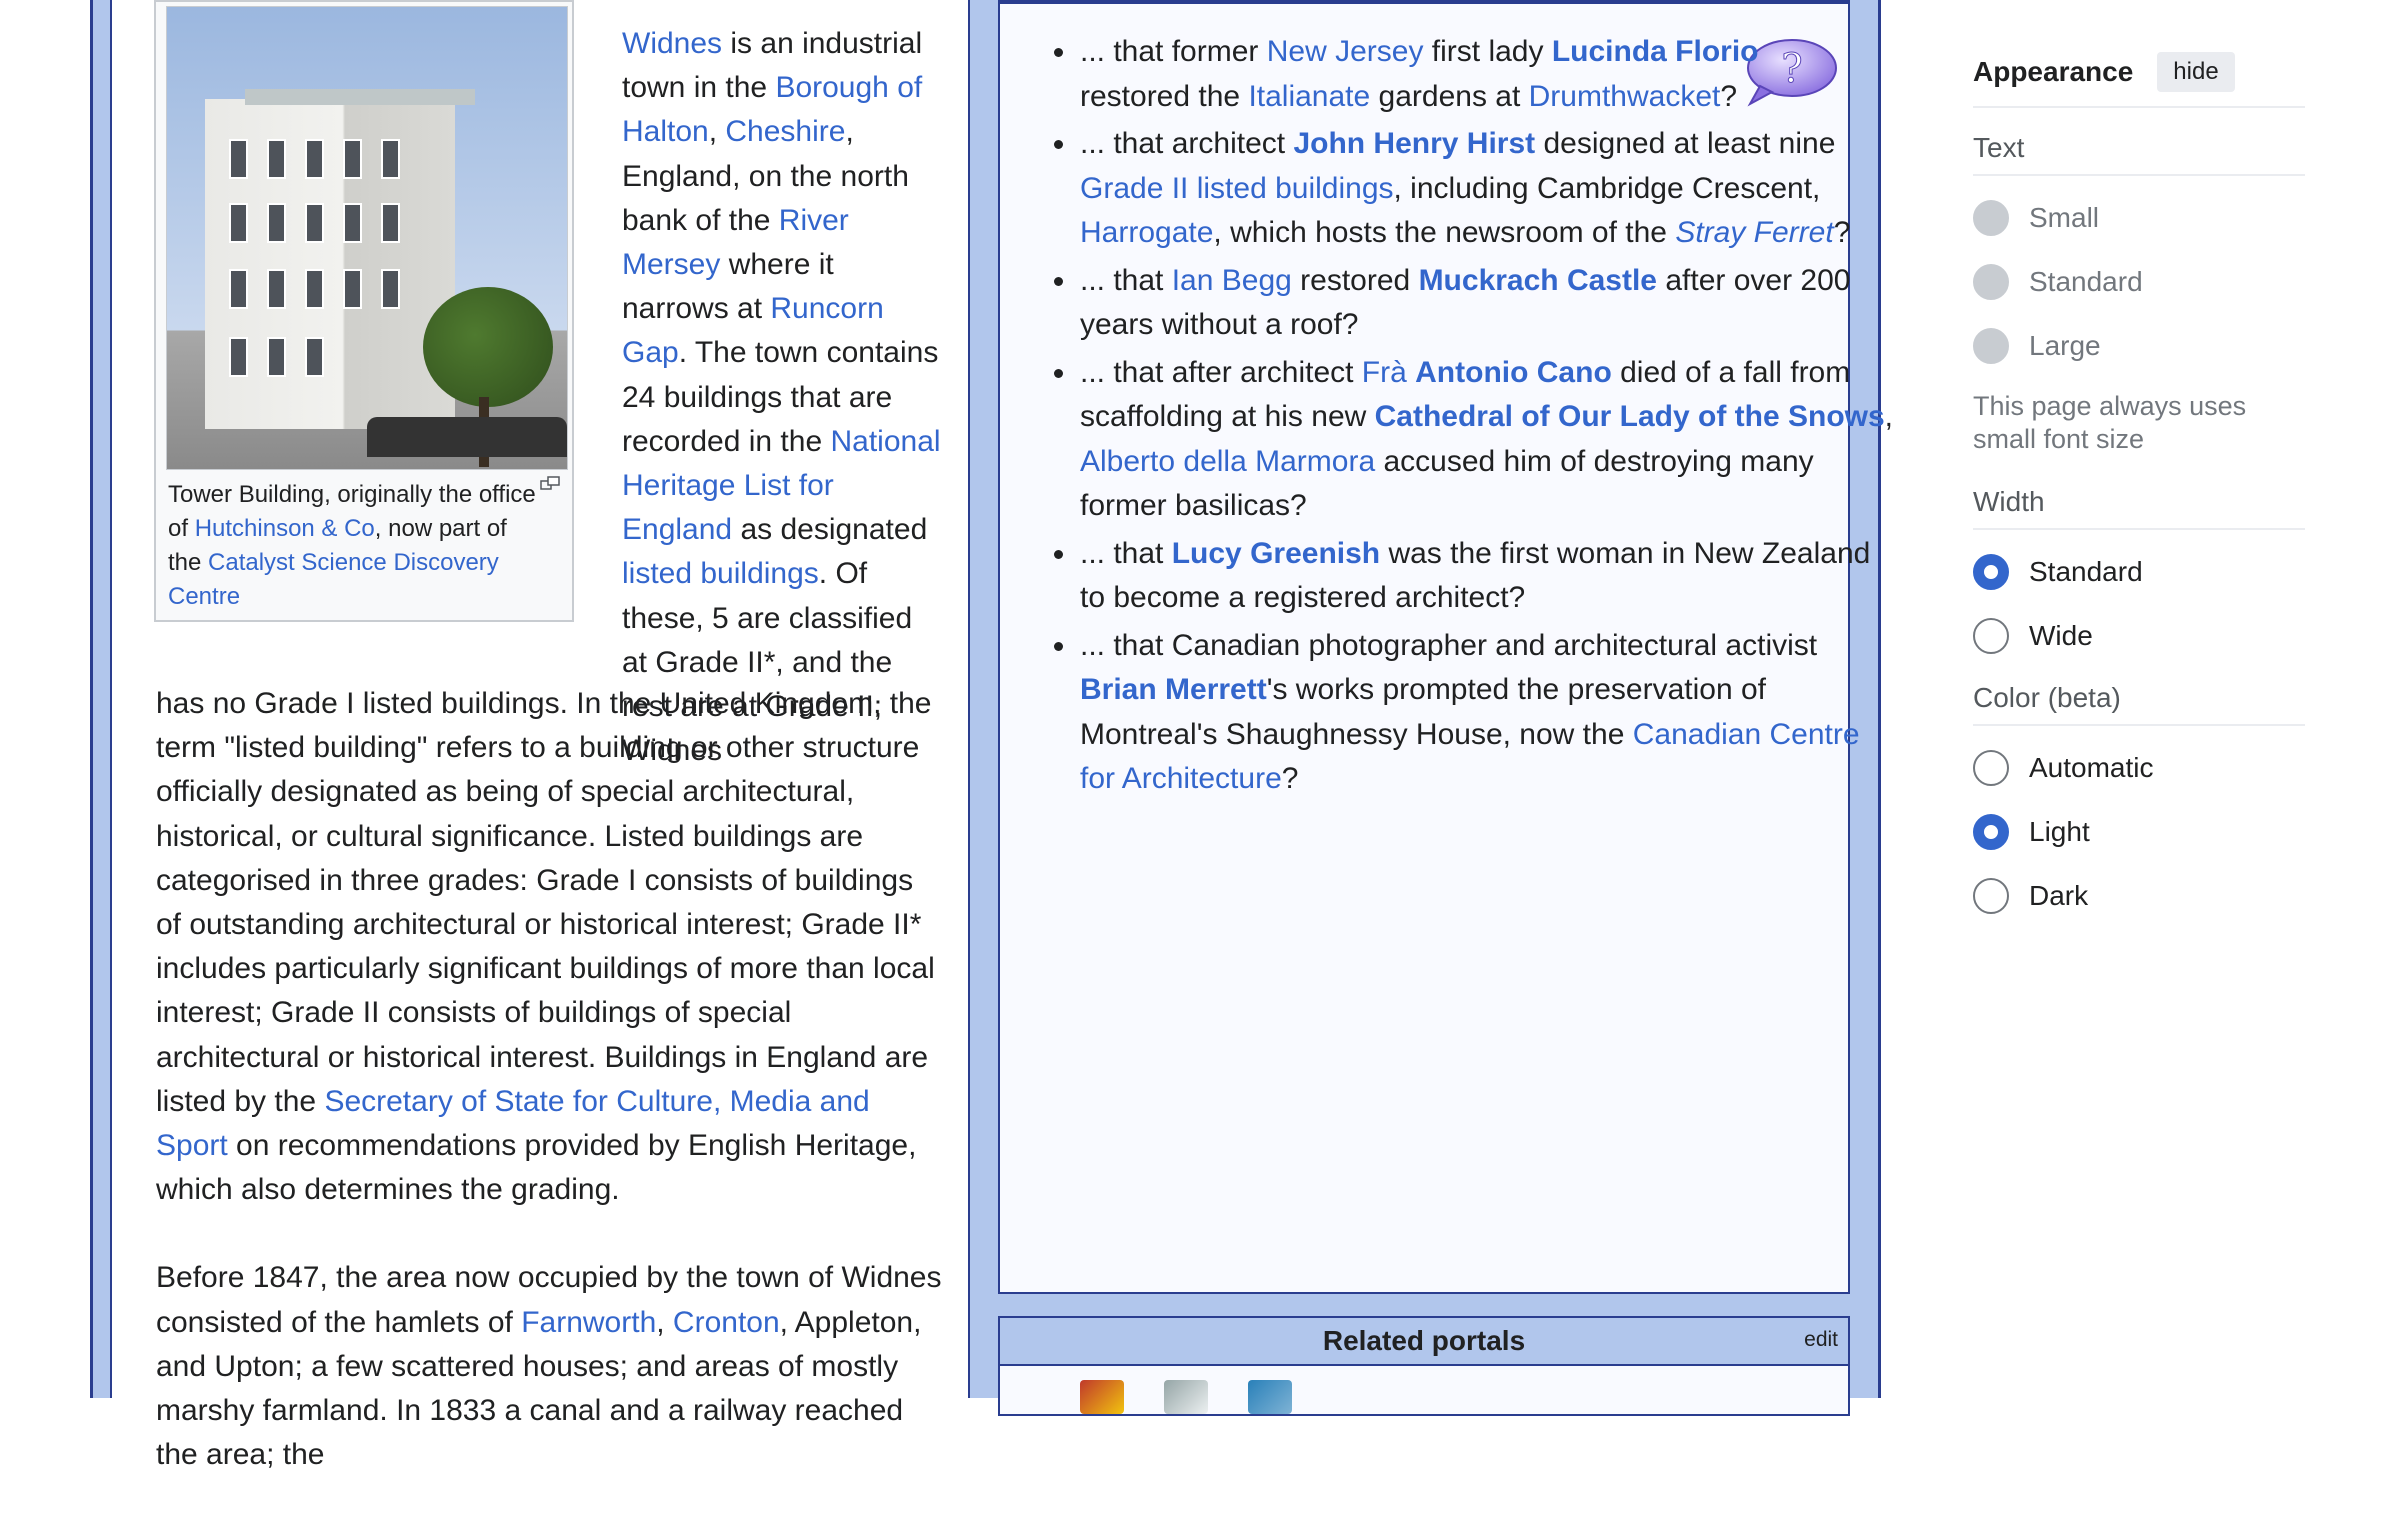  I want to click on text-size-note: This page always uses small font size, so click(2110, 422).